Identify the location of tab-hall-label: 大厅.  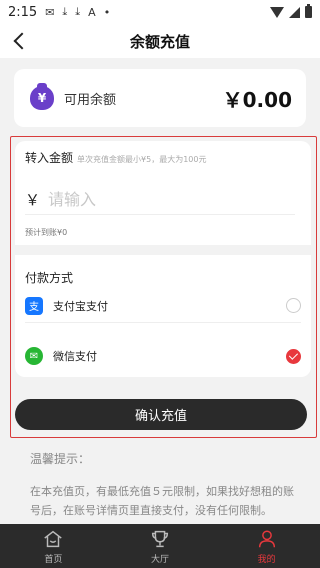
(160, 559).